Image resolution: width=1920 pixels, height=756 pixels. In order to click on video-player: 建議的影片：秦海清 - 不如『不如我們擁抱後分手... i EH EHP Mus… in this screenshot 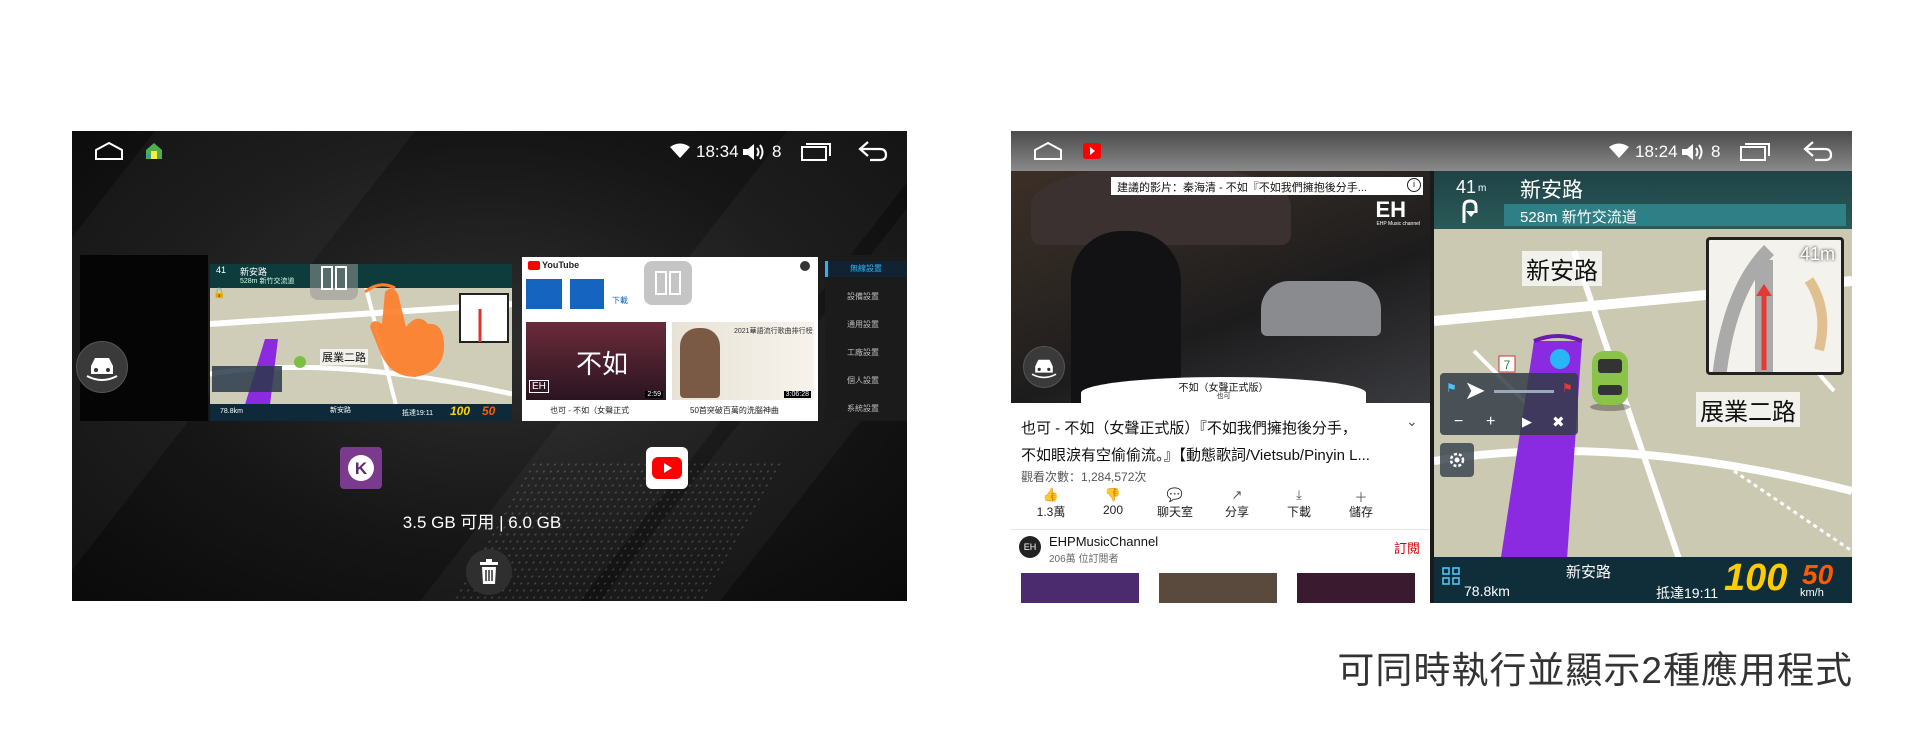, I will do `click(1220, 287)`.